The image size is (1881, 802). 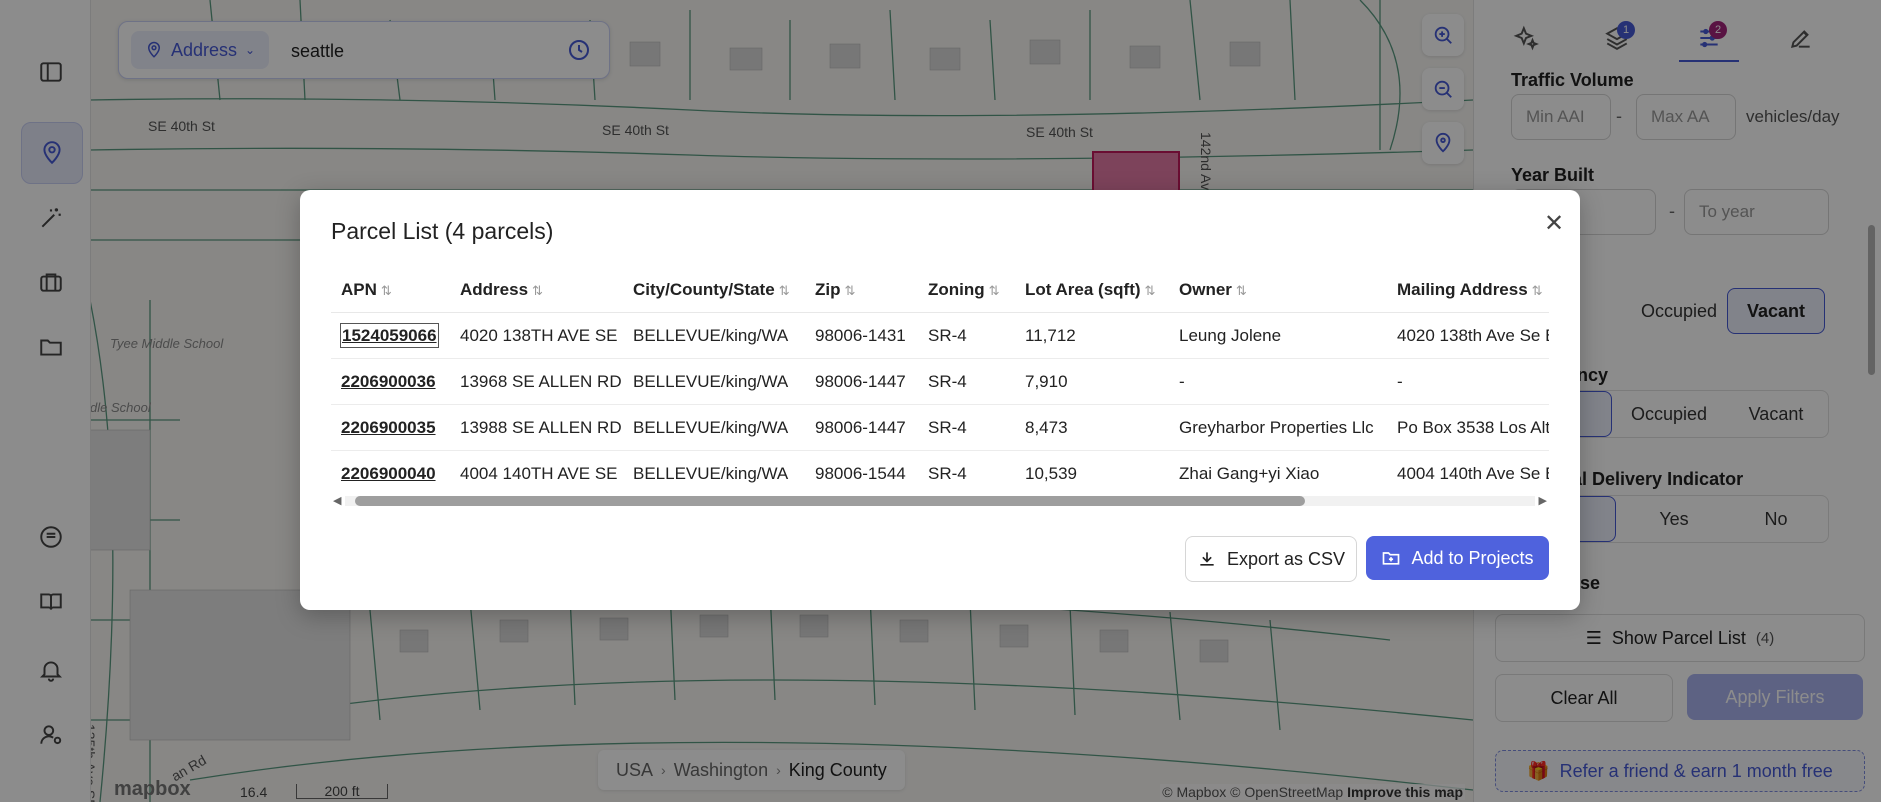 What do you see at coordinates (1472, 557) in the screenshot?
I see `add-to-projects-label: Add to Projects` at bounding box center [1472, 557].